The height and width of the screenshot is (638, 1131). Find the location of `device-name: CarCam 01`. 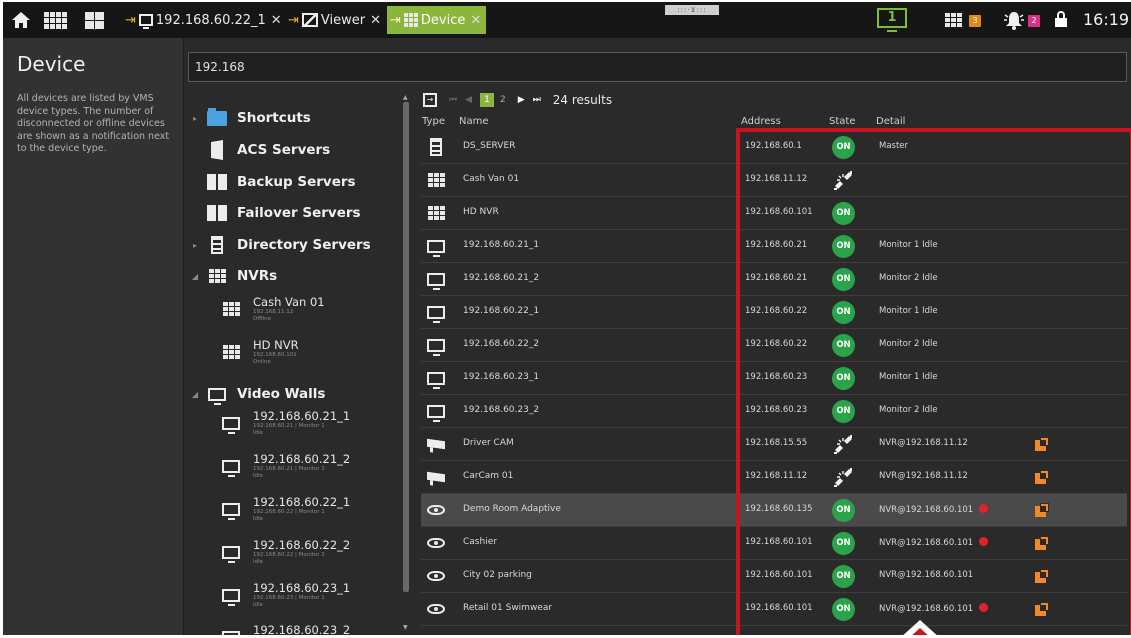

device-name: CarCam 01 is located at coordinates (488, 476).